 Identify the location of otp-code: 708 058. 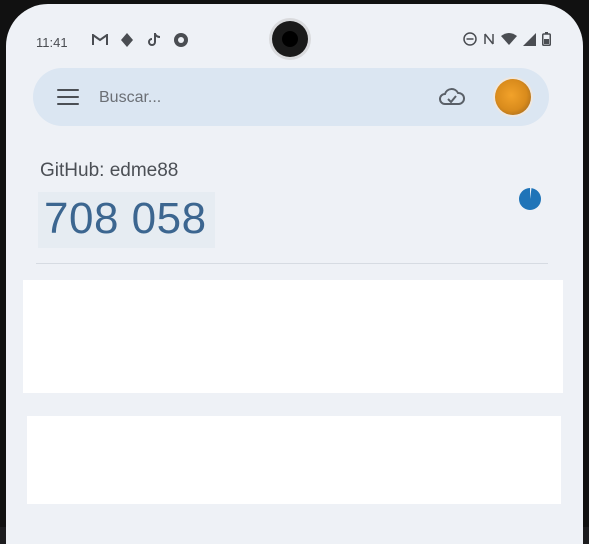
(126, 220).